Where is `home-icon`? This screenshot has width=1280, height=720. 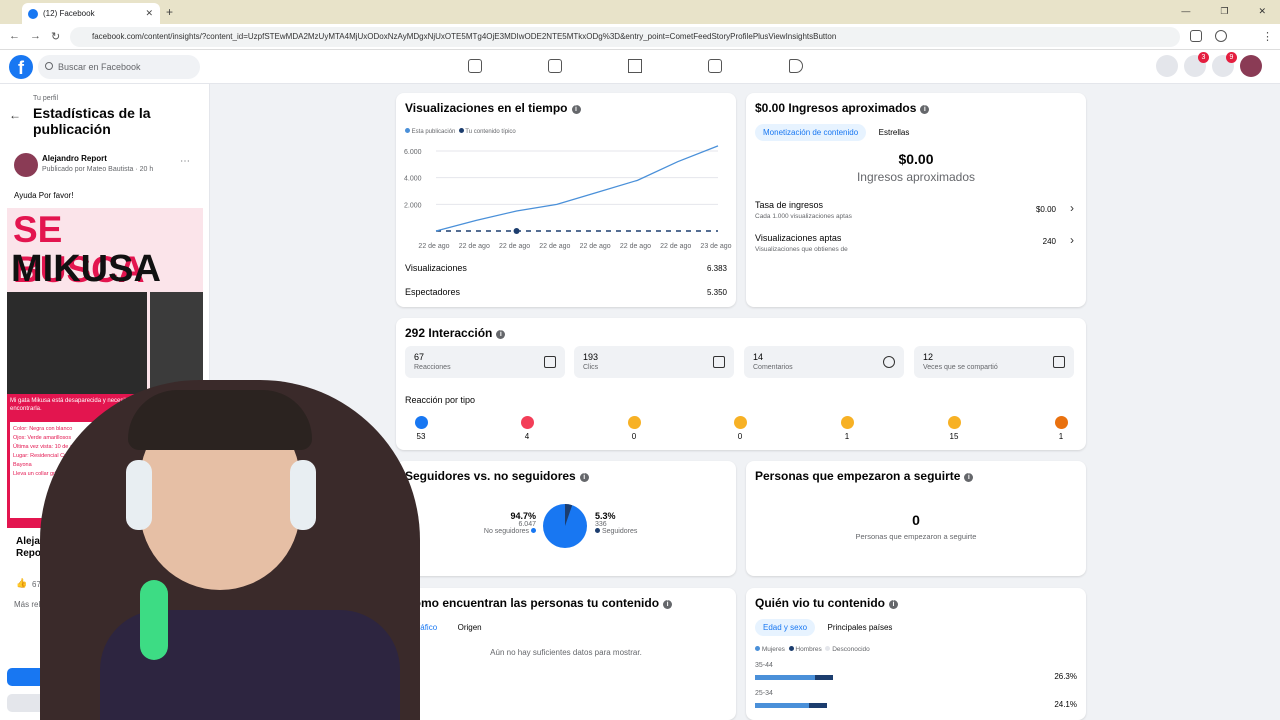
home-icon is located at coordinates (475, 66).